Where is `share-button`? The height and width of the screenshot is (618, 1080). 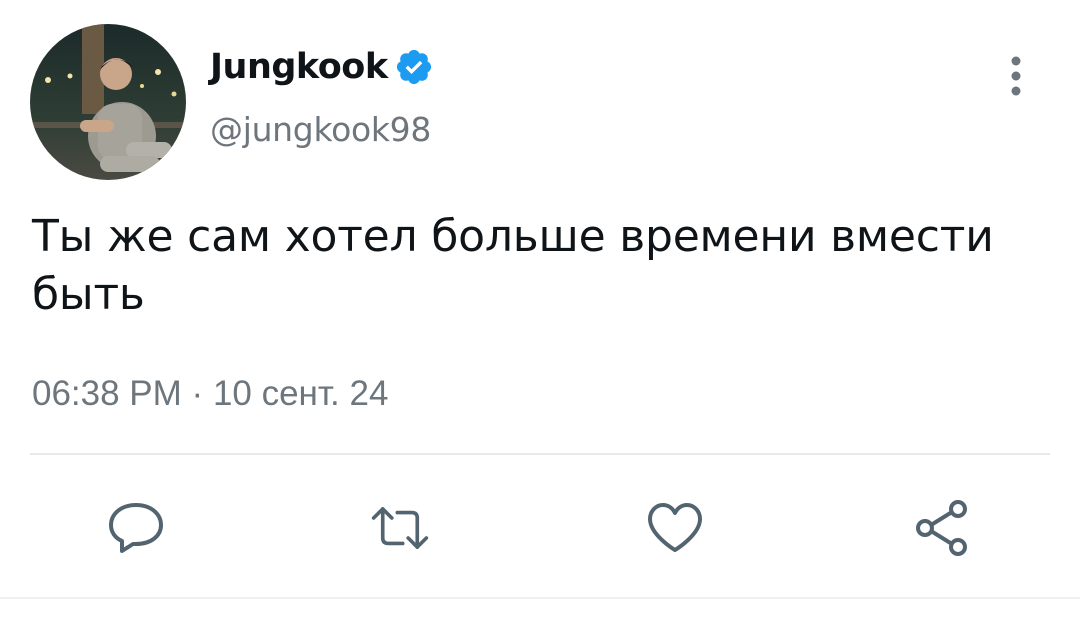 share-button is located at coordinates (942, 528).